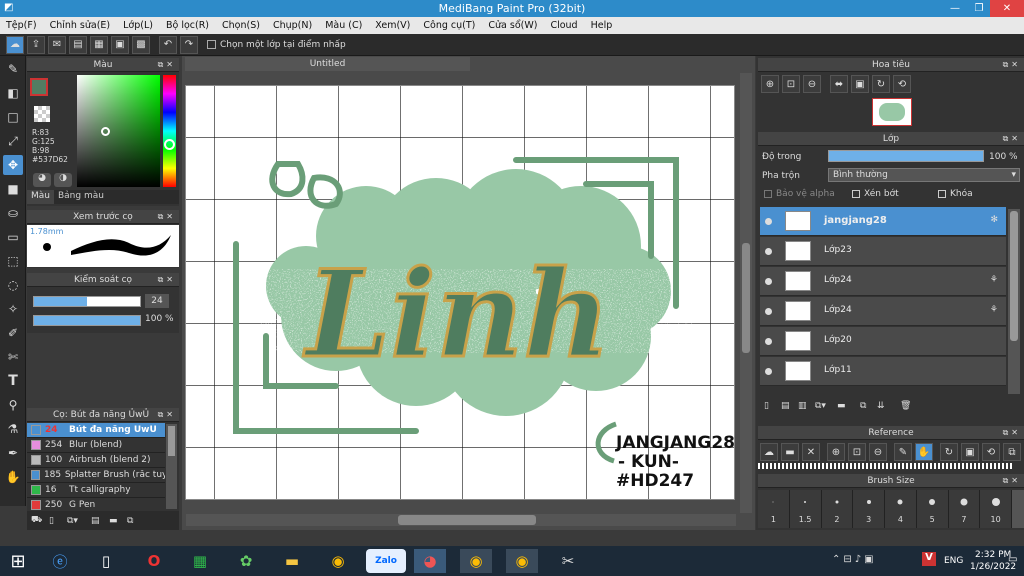 The width and height of the screenshot is (1024, 576). I want to click on medibang-icon: ◕, so click(430, 561).